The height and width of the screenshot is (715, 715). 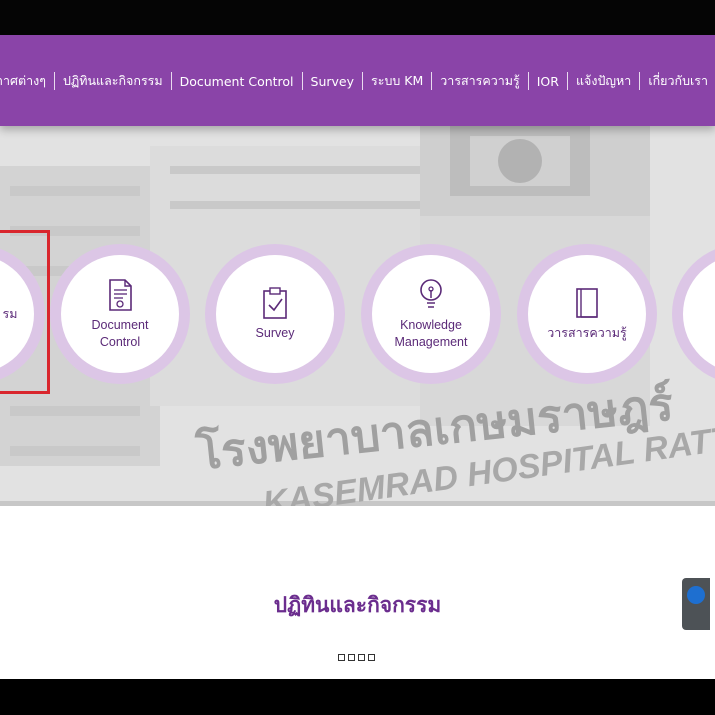 What do you see at coordinates (357, 17) in the screenshot?
I see `browser-top-bar` at bounding box center [357, 17].